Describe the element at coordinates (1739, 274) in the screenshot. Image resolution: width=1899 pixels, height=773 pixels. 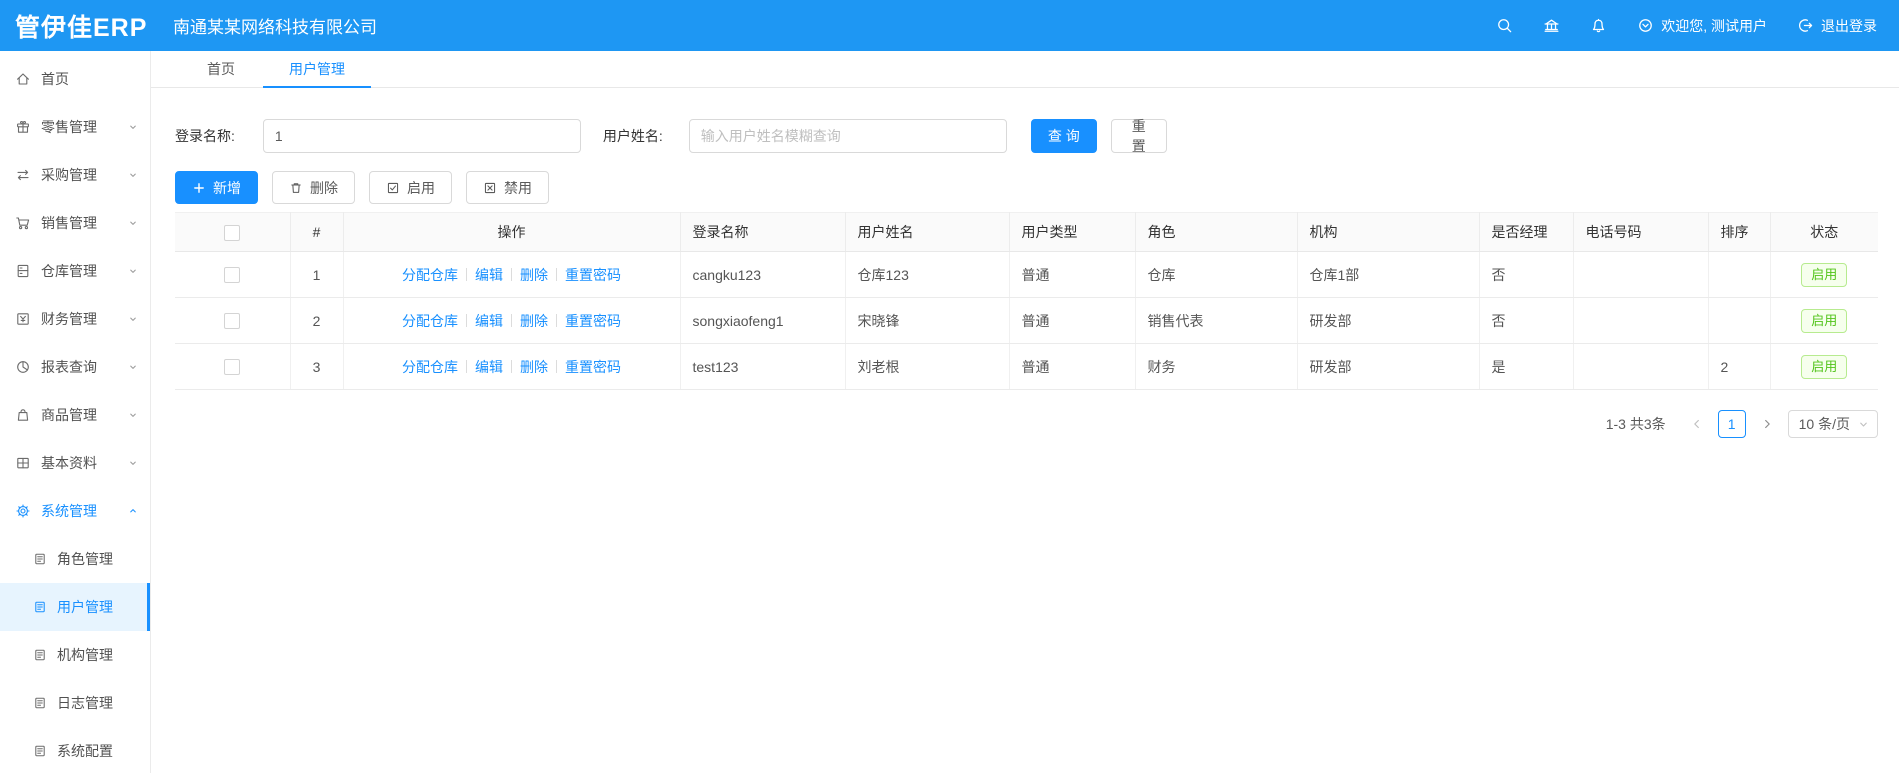
I see `cell-sort` at that location.